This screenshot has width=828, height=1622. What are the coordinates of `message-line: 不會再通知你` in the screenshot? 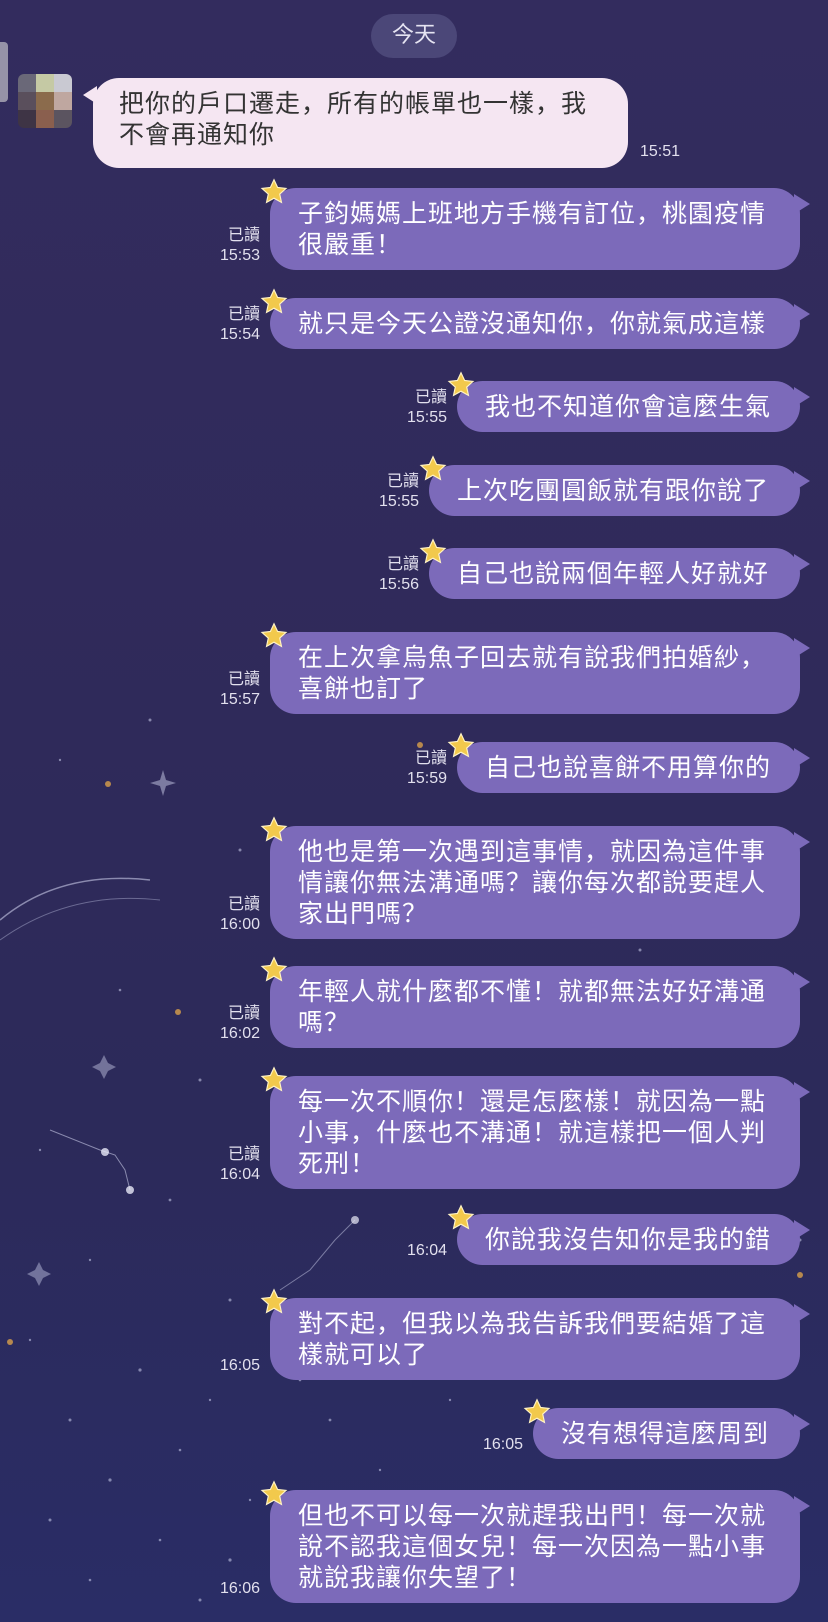 It's located at (197, 134).